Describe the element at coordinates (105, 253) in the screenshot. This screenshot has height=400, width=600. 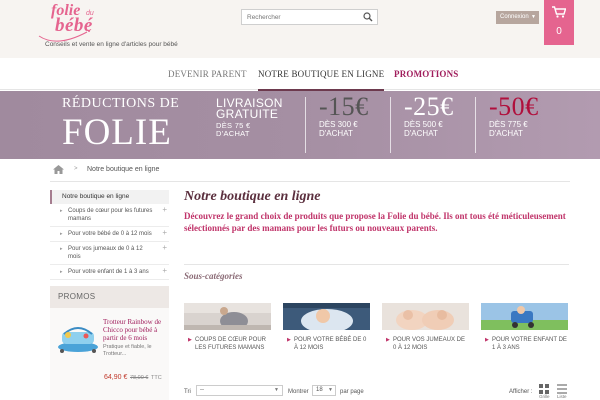
I see `sidebar-item-label: Pour vos jumeaux de 0 à 12 mois` at that location.